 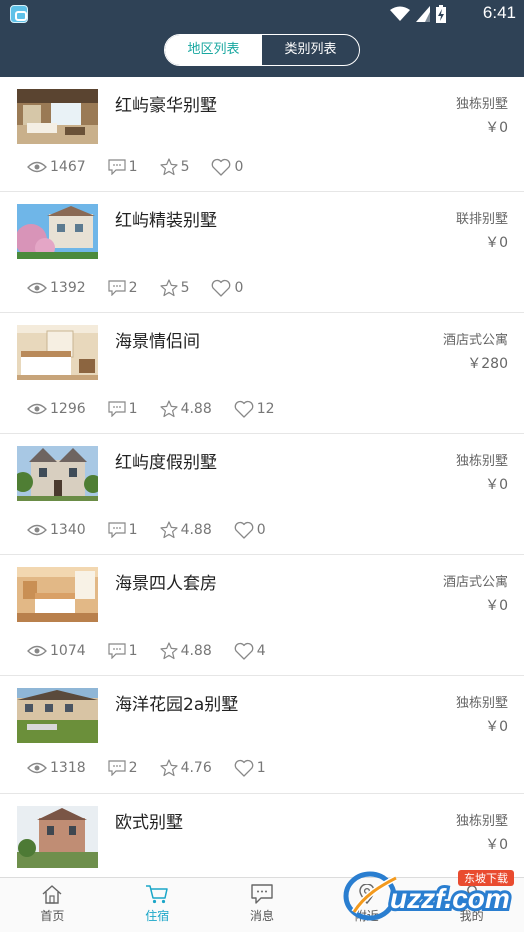 I want to click on listing-stats: 1467 1 5 0, so click(x=146, y=167).